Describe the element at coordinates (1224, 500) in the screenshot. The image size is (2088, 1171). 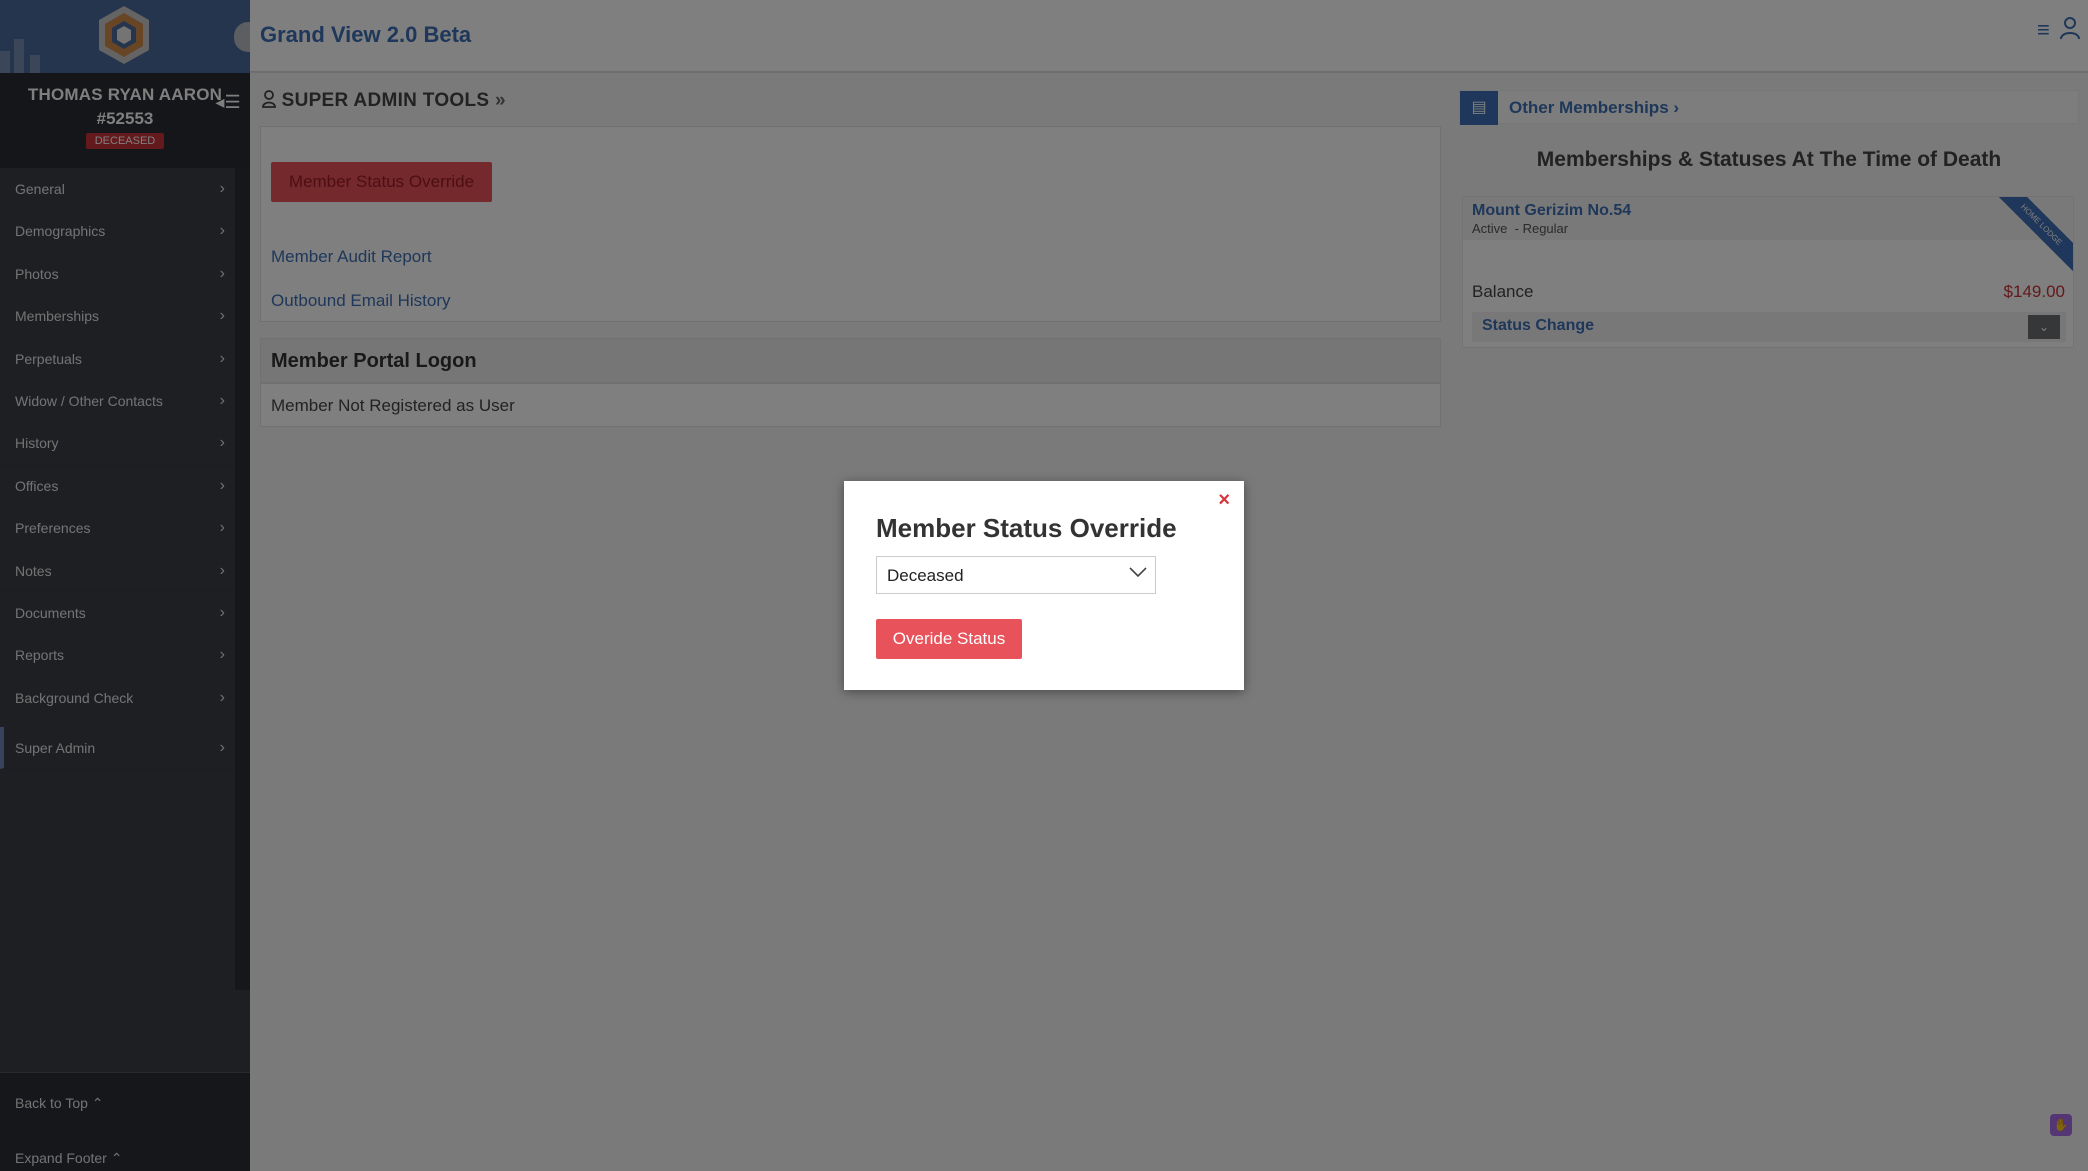
I see `close-icon: ×` at that location.